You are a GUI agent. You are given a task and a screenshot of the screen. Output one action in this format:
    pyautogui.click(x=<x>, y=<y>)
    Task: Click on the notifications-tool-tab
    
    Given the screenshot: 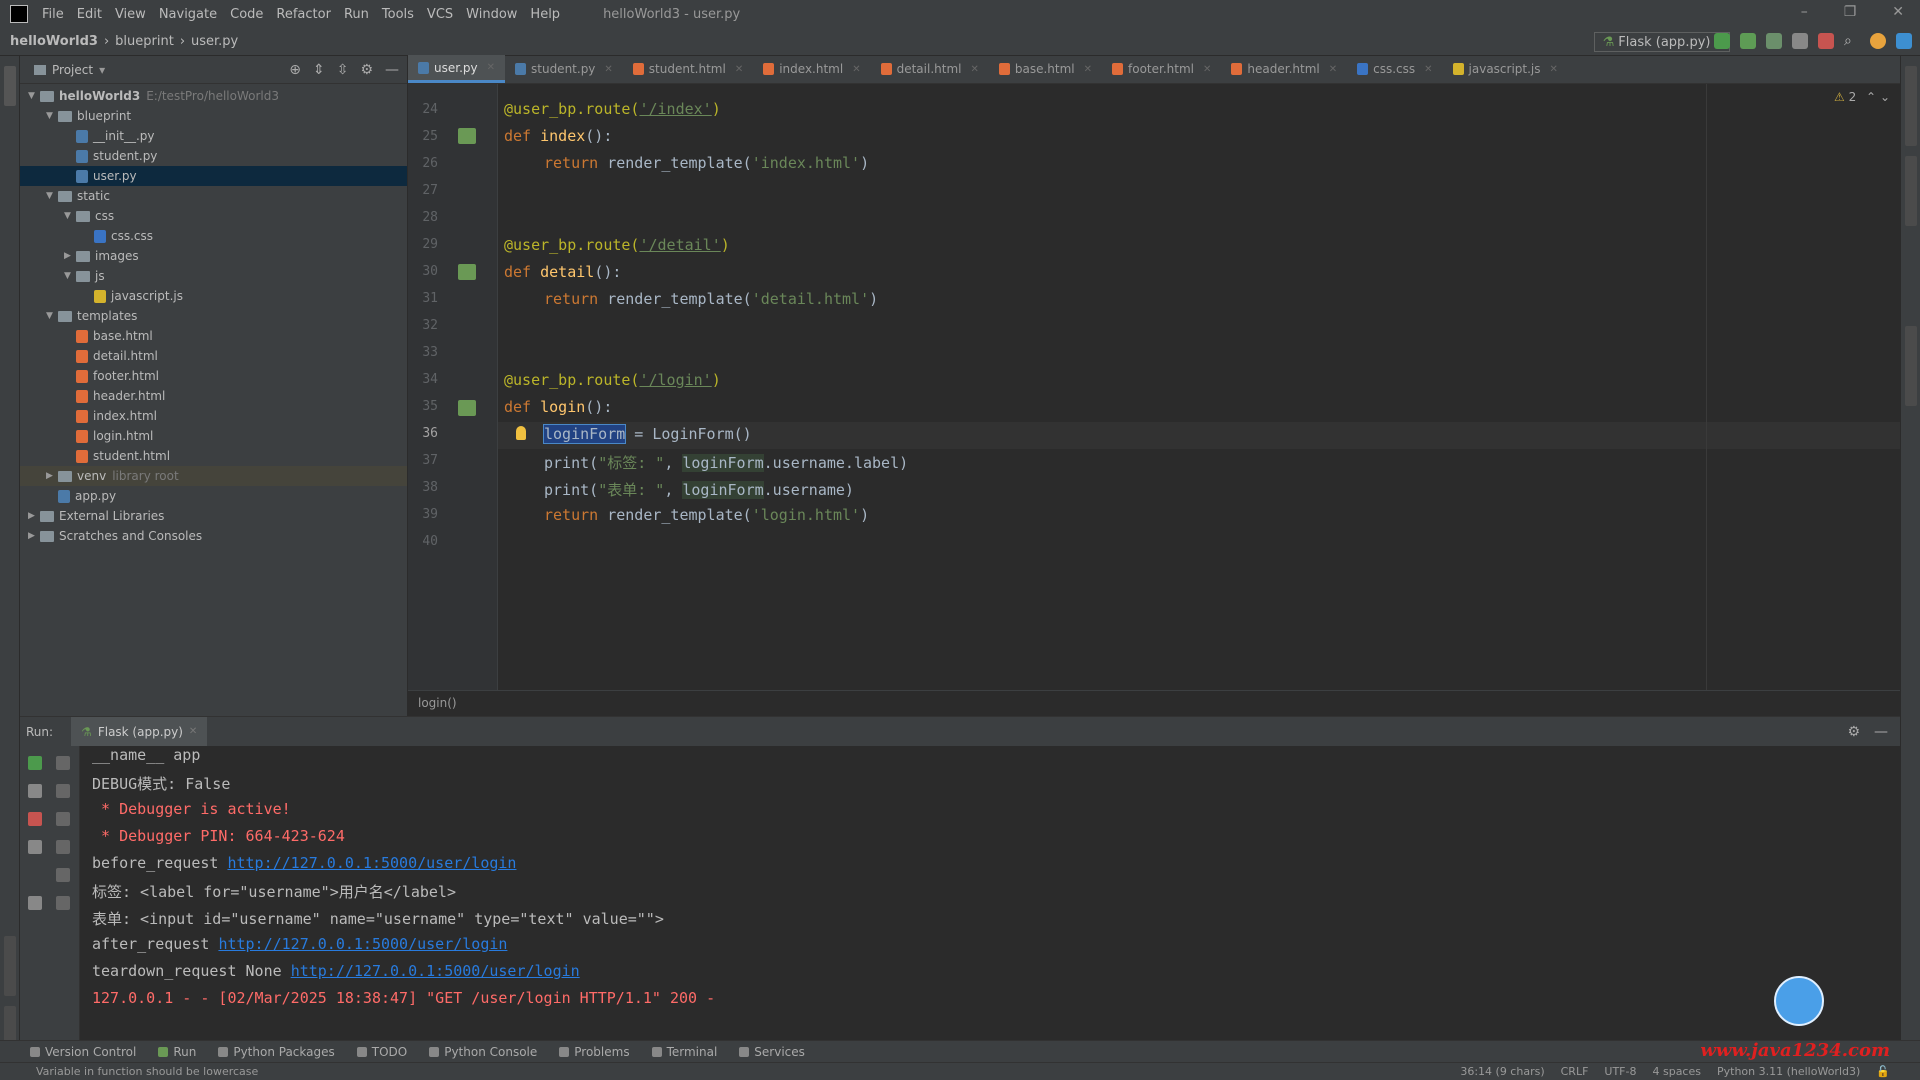 What is the action you would take?
    pyautogui.click(x=1911, y=366)
    